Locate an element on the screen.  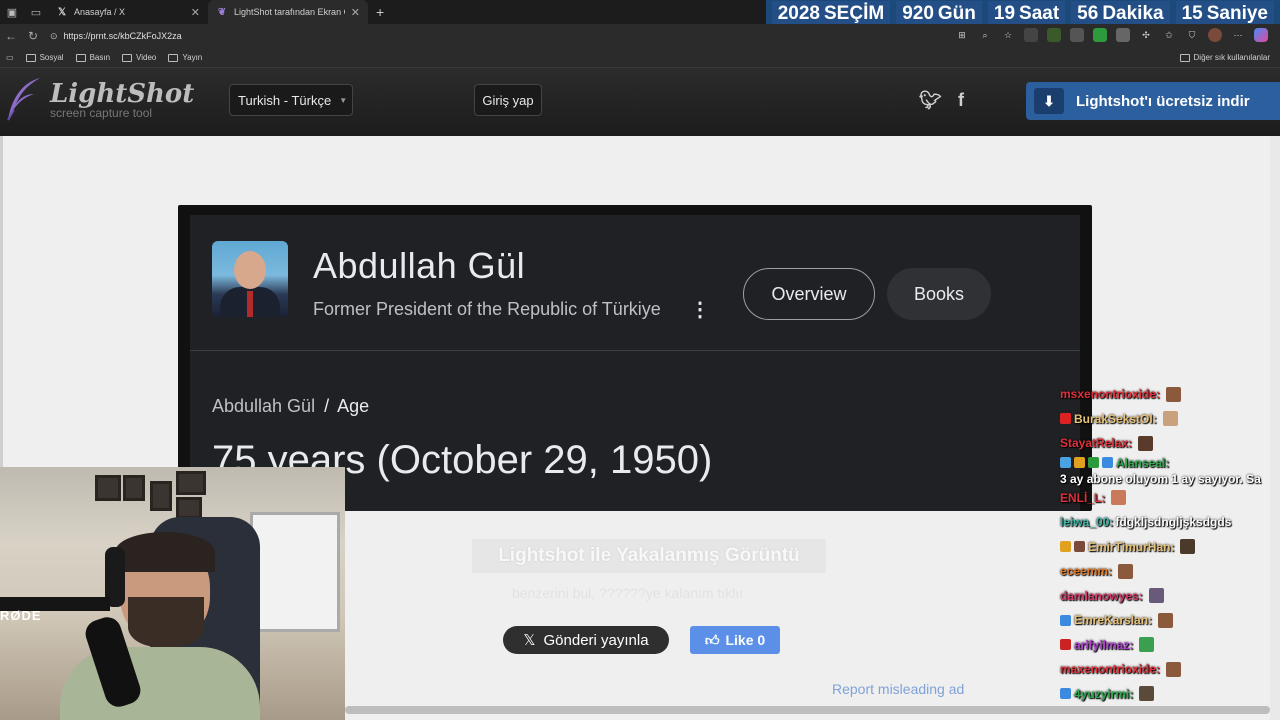
bookmark-label: Sosyal is located at coordinates (51, 57).